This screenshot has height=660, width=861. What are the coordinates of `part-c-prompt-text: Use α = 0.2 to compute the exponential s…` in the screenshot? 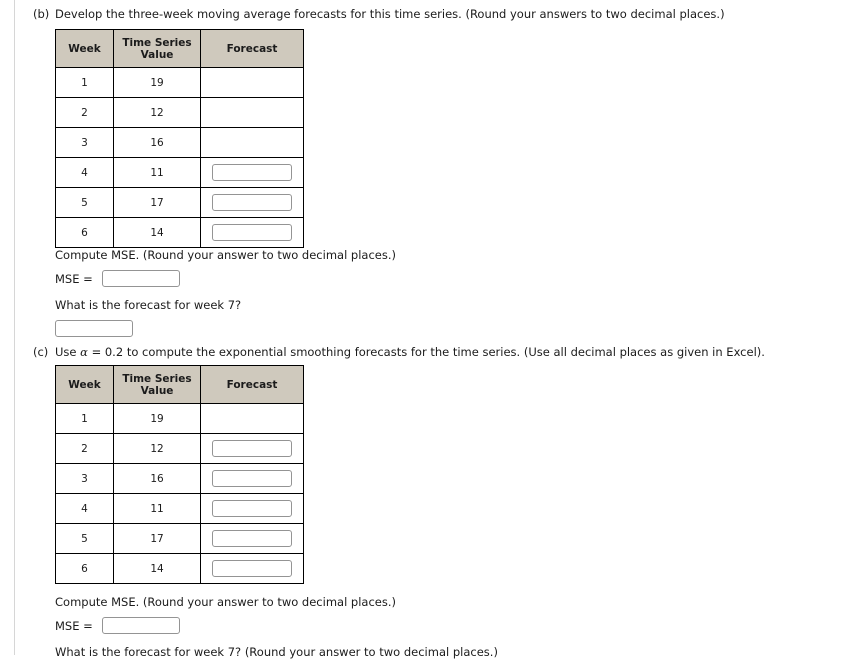 It's located at (410, 352).